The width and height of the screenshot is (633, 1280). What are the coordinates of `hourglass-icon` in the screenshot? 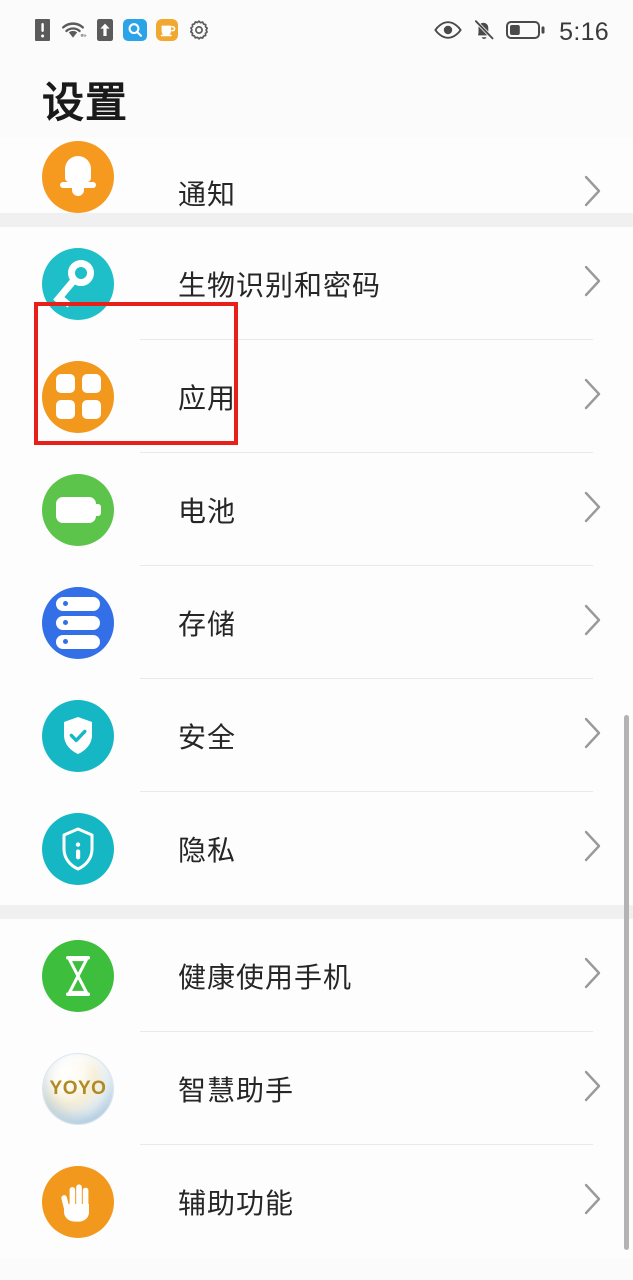 It's located at (78, 975).